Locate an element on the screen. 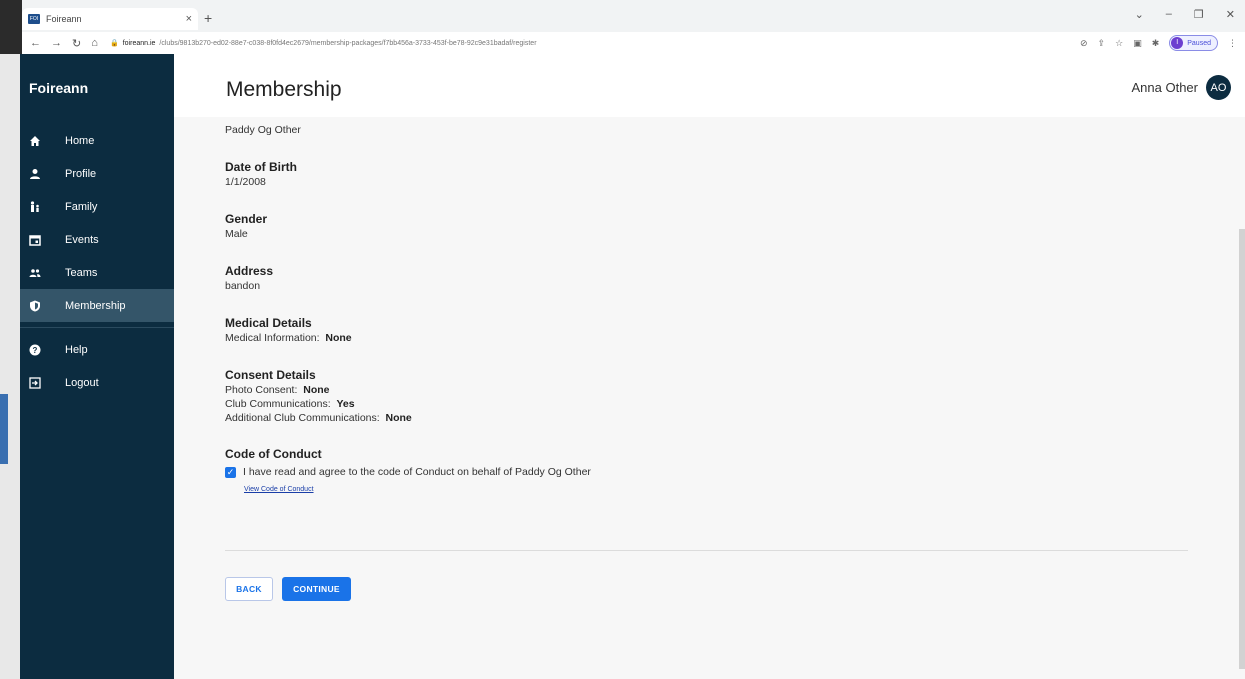 The image size is (1245, 679). medical-title: Medical Details is located at coordinates (268, 323).